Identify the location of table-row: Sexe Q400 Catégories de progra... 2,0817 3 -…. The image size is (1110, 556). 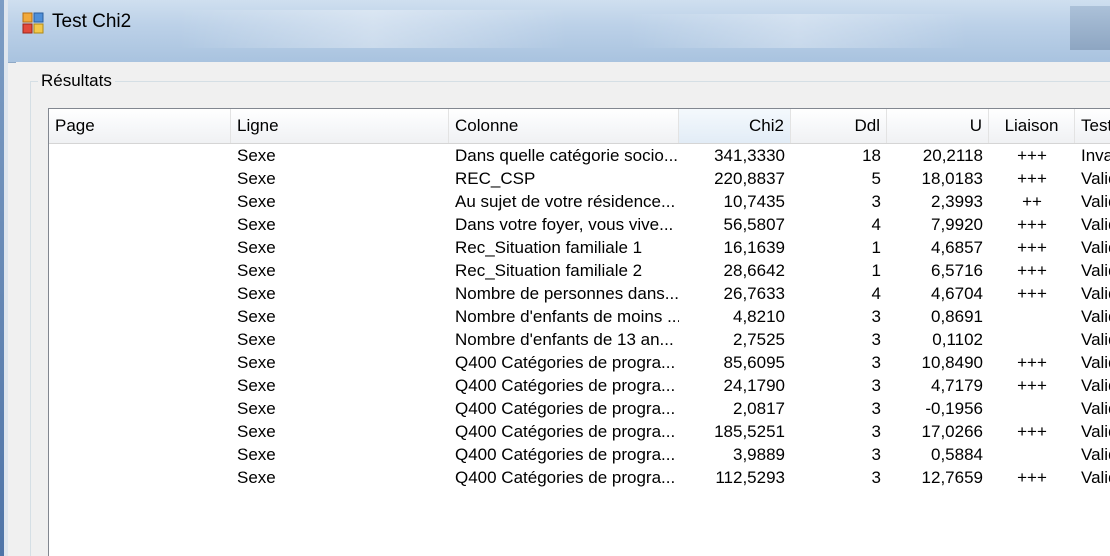
(579, 408).